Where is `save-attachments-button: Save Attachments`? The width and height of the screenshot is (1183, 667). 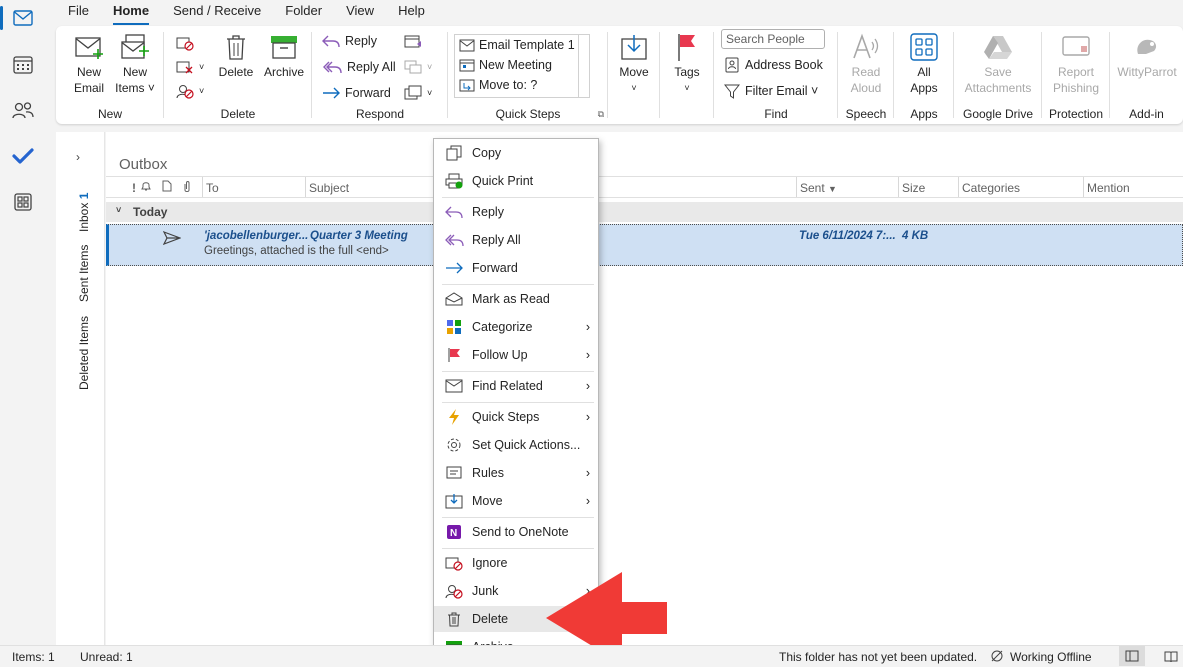 save-attachments-button: Save Attachments is located at coordinates (998, 63).